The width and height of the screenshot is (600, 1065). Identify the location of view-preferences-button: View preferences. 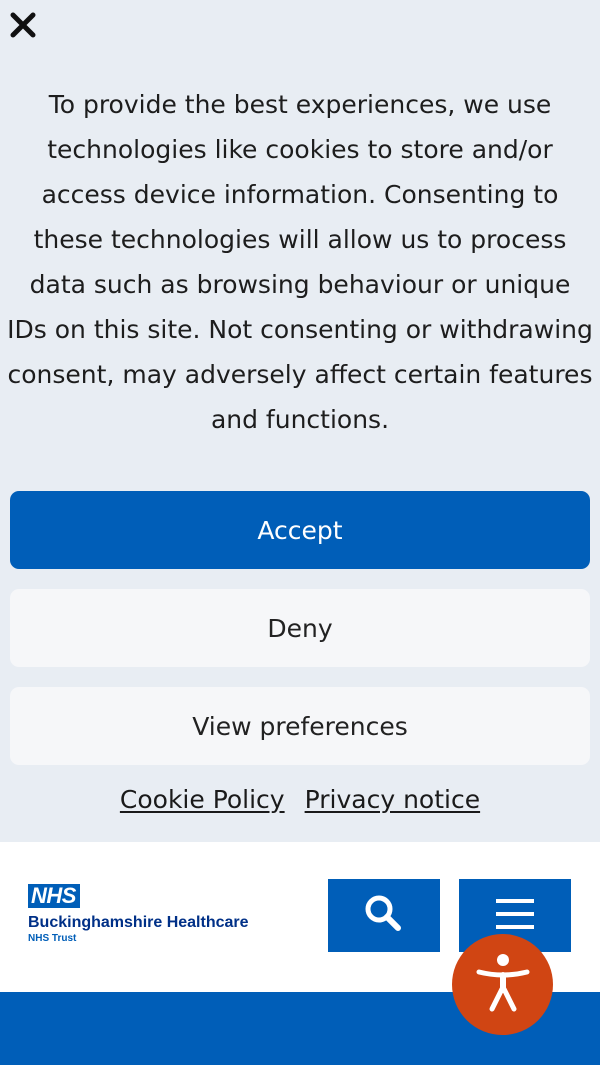
(300, 726).